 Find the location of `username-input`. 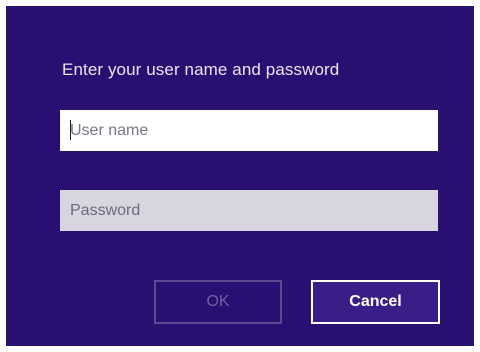

username-input is located at coordinates (249, 130).